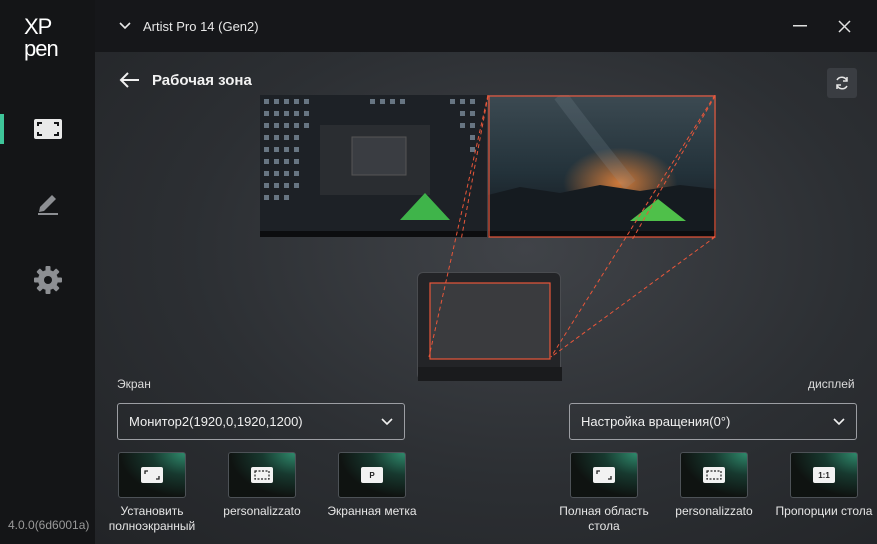 The height and width of the screenshot is (544, 877). Describe the element at coordinates (41, 48) in the screenshot. I see `svg-text: pen` at that location.